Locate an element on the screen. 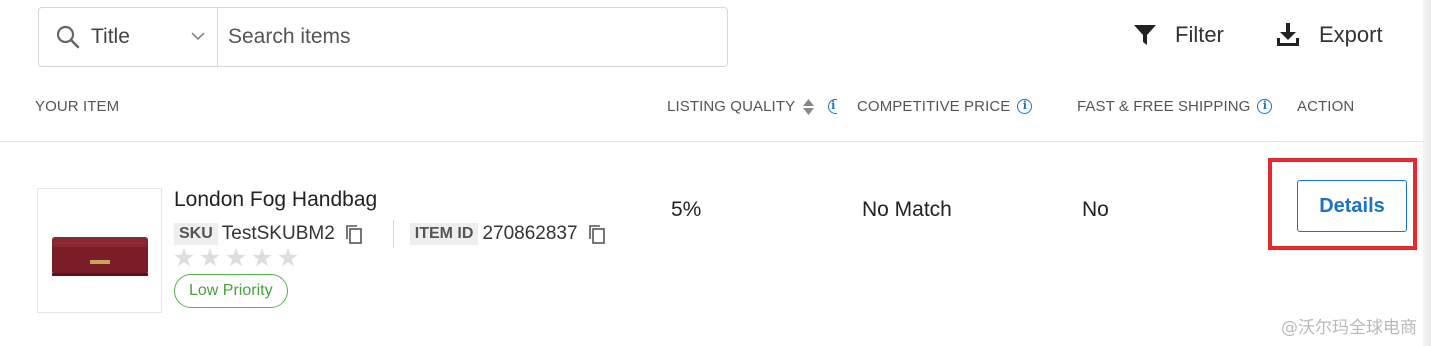 This screenshot has width=1431, height=346. sku-tag: SKU is located at coordinates (196, 234).